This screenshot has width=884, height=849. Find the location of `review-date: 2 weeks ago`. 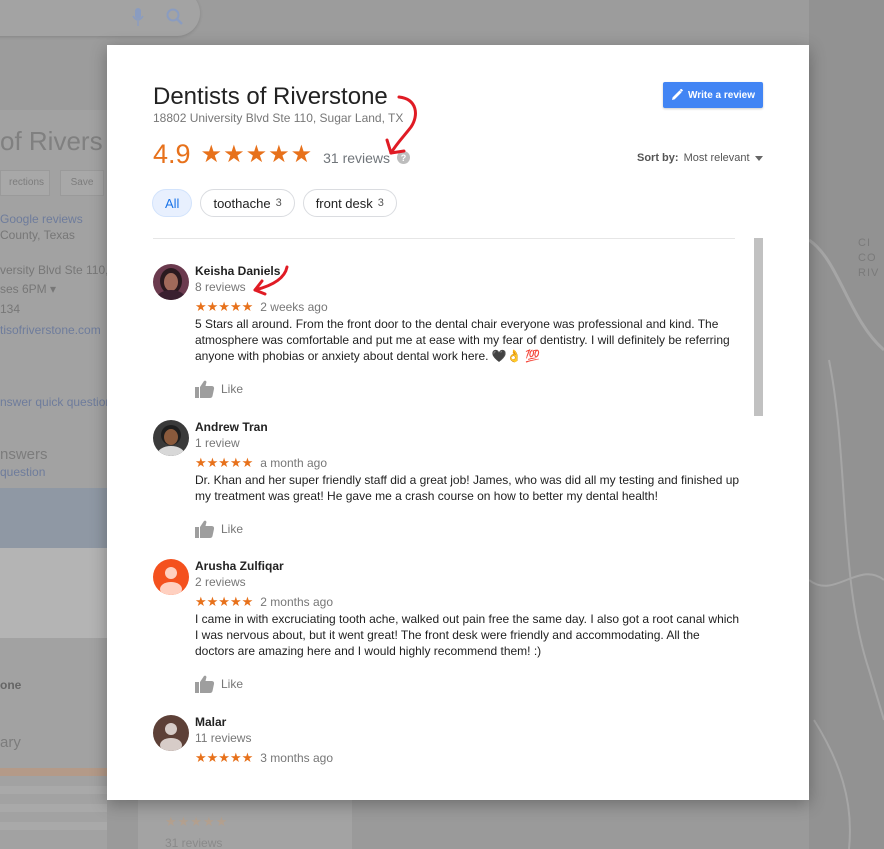

review-date: 2 weeks ago is located at coordinates (294, 307).